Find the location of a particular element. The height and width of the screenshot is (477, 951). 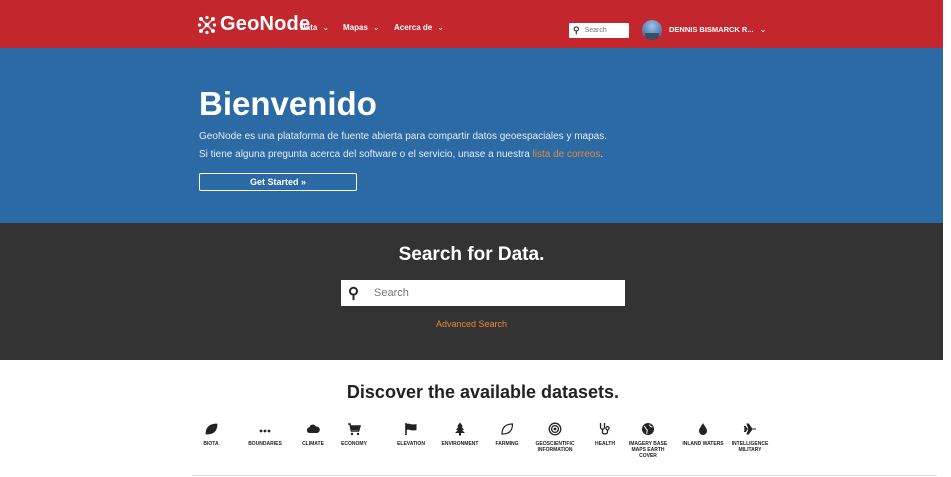

flag-icon is located at coordinates (411, 429).